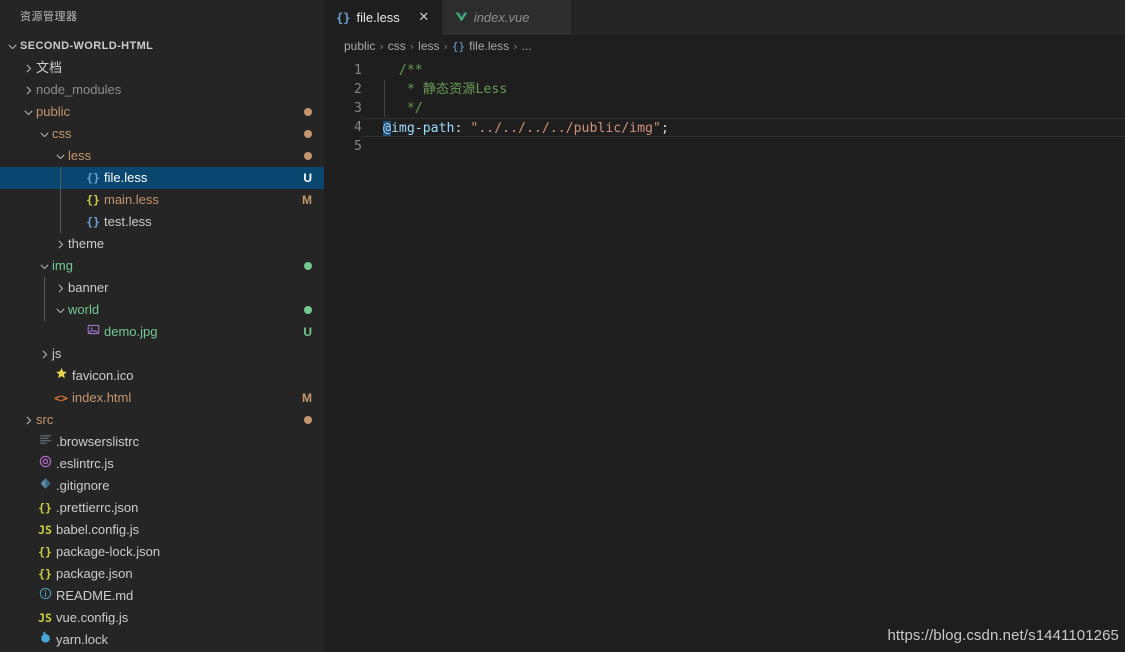 The image size is (1125, 652). I want to click on code-line-content: * 静态资源Less, so click(743, 89).